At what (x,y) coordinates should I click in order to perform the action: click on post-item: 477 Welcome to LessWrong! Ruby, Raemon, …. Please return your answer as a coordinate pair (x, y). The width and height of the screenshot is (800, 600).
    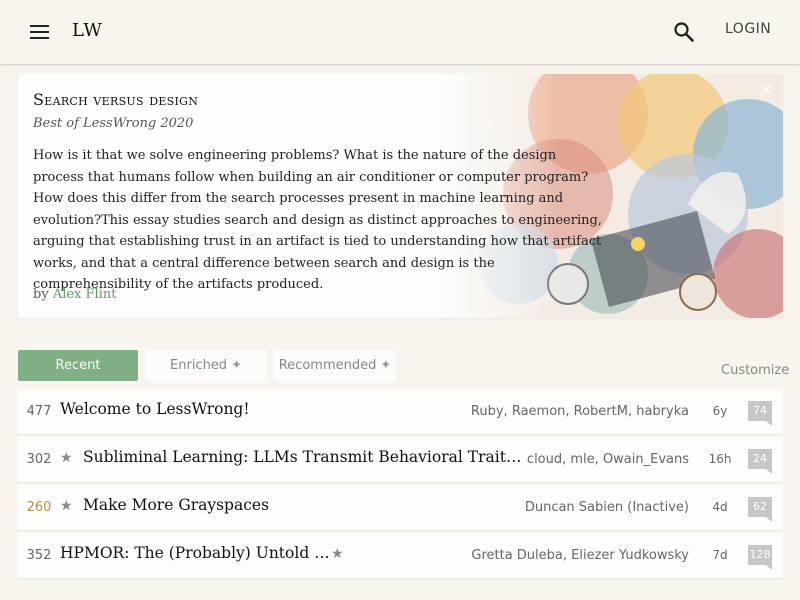
    Looking at the image, I should click on (400, 412).